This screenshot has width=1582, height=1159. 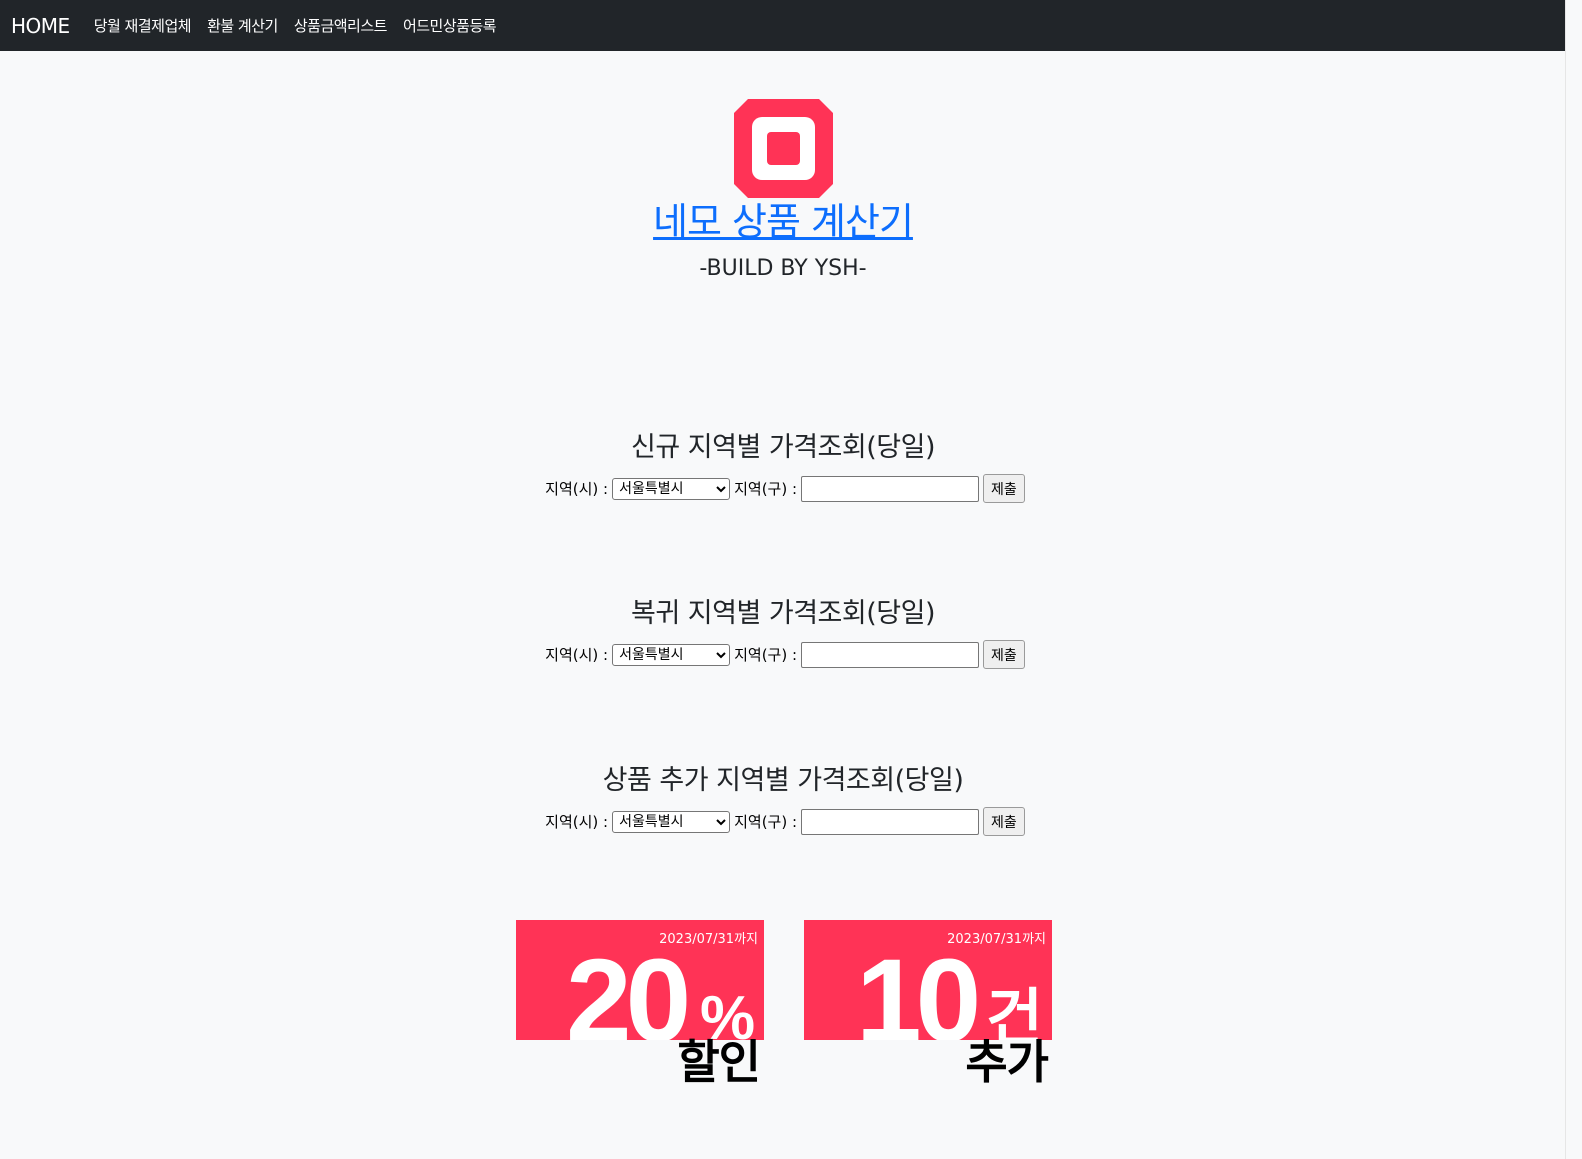 I want to click on top-navbar: HOME 당월 재결제업체 환불 계산기 상품금액리스트 어드민상품등록, so click(x=783, y=25).